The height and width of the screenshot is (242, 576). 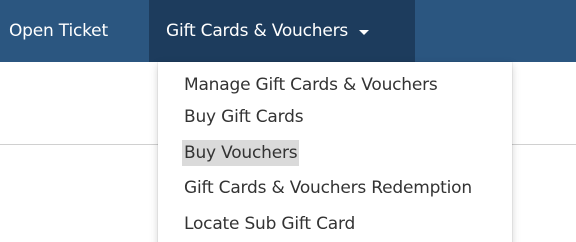 What do you see at coordinates (269, 224) in the screenshot?
I see `menu-item-locate-sub-gift-card: Locate Sub Gift Card` at bounding box center [269, 224].